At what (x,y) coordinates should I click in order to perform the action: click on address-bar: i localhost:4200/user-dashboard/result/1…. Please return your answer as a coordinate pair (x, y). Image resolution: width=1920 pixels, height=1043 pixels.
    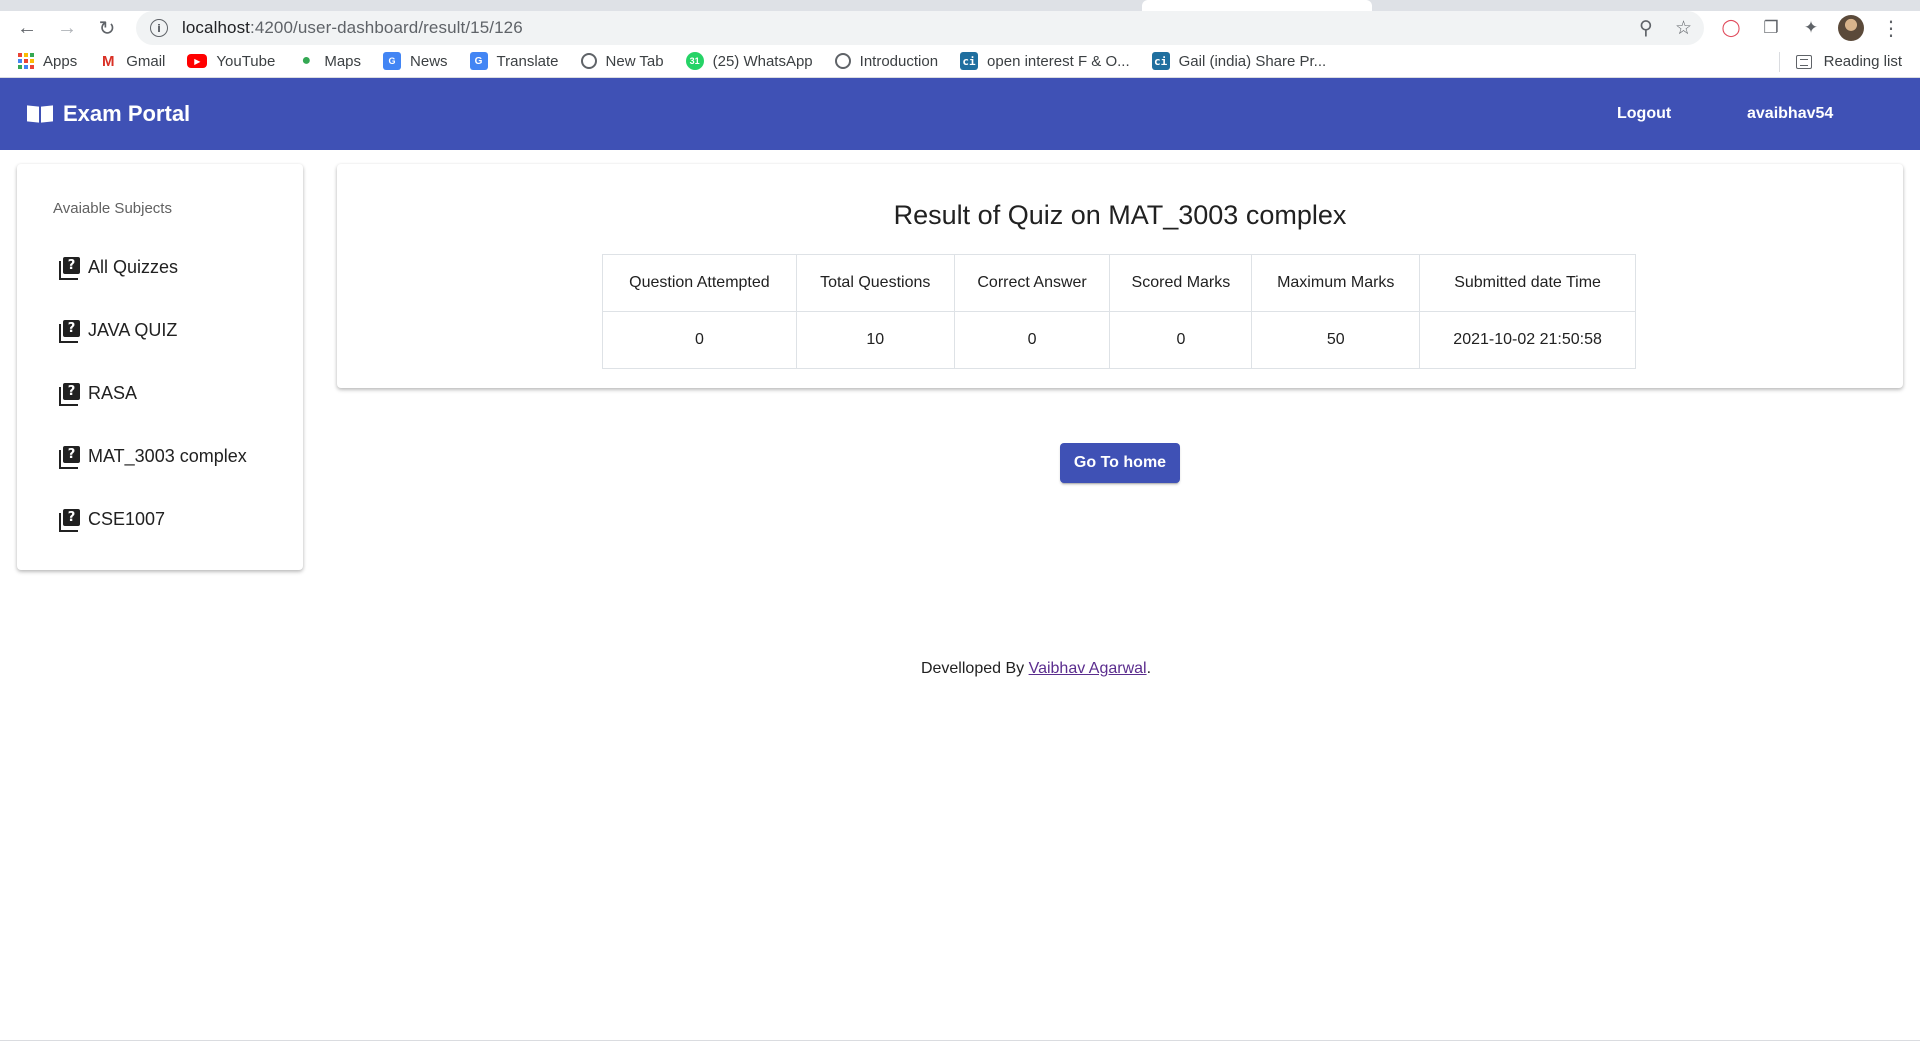
    Looking at the image, I should click on (920, 28).